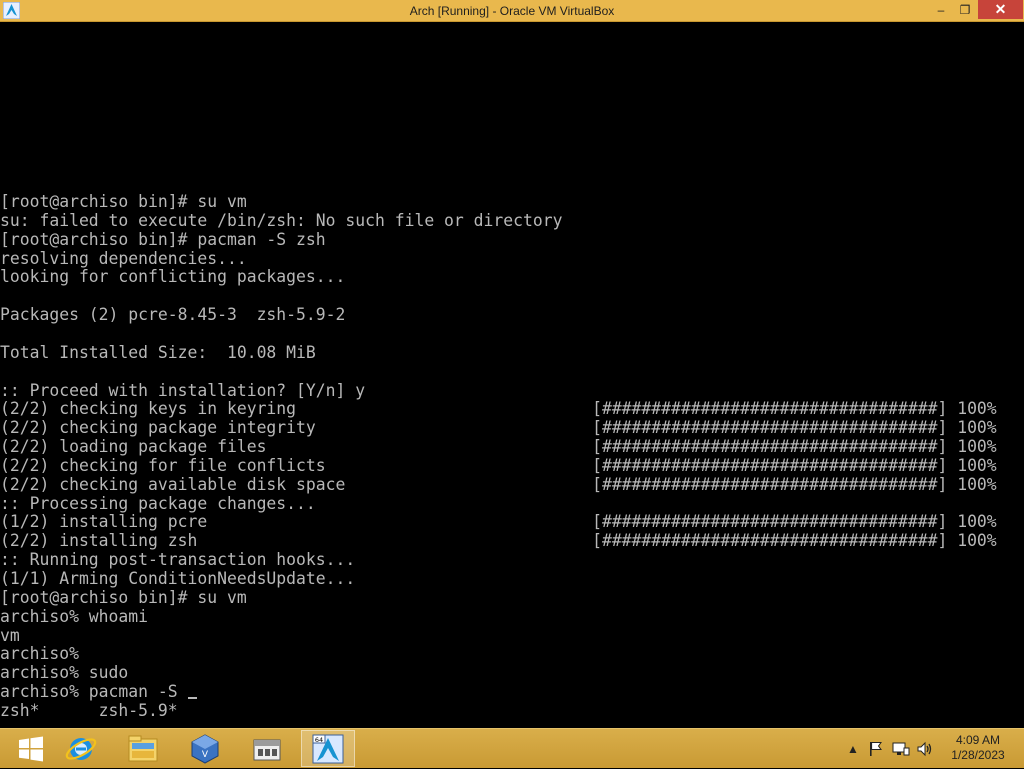 Image resolution: width=1024 pixels, height=769 pixels. Describe the element at coordinates (901, 749) in the screenshot. I see `network-icon` at that location.